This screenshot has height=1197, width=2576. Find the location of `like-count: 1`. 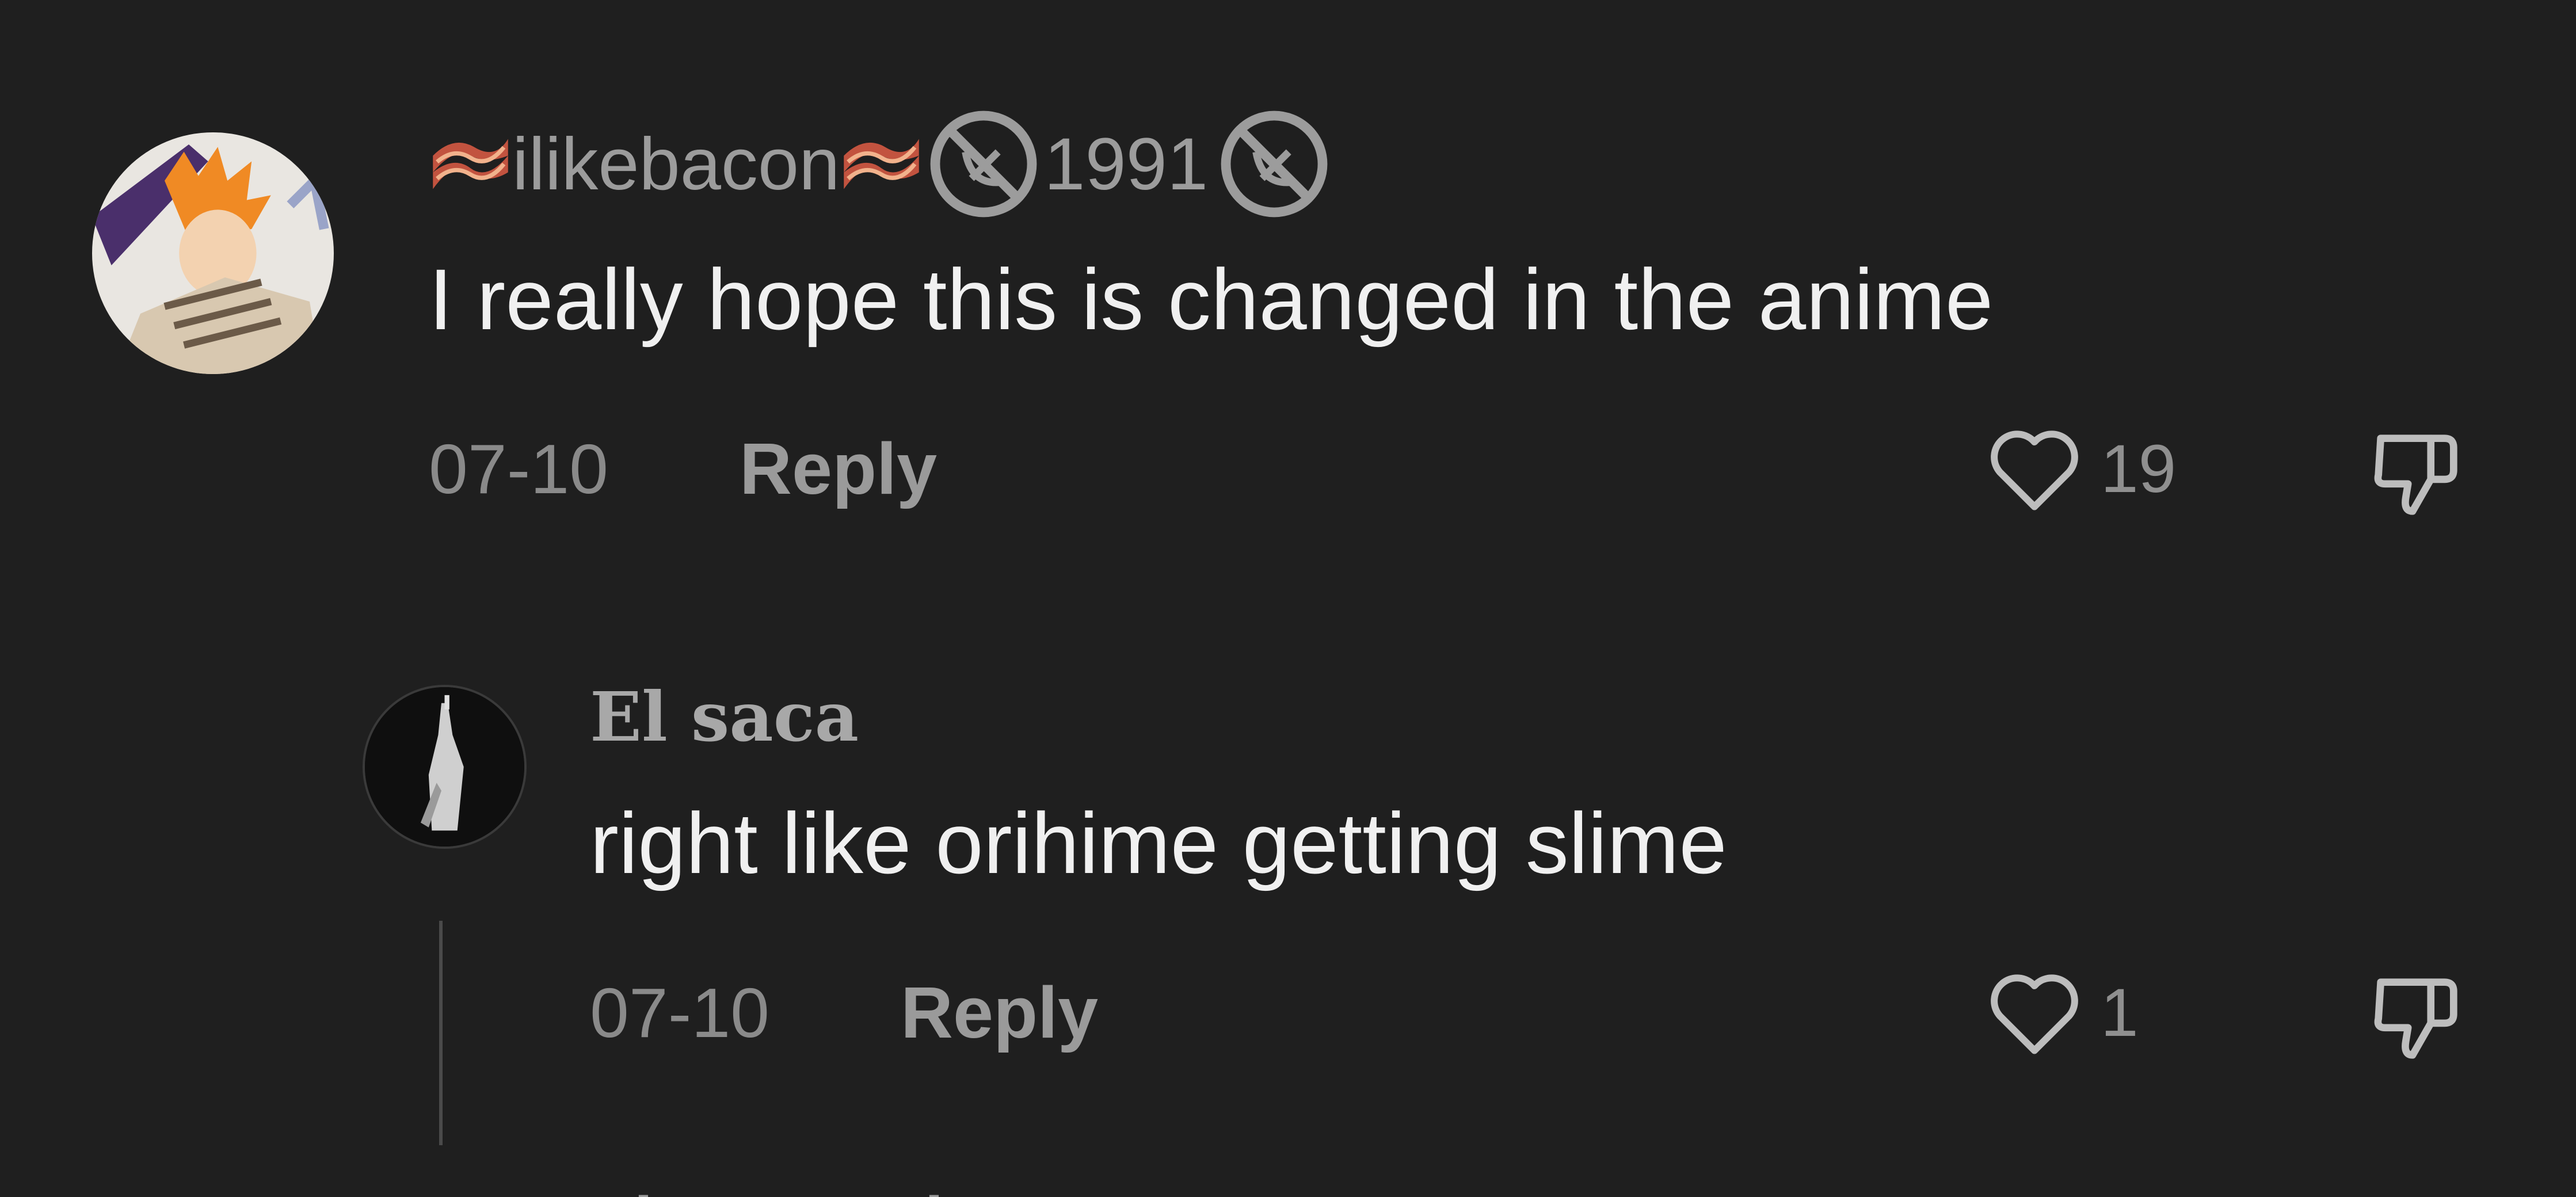

like-count: 1 is located at coordinates (2120, 1013).